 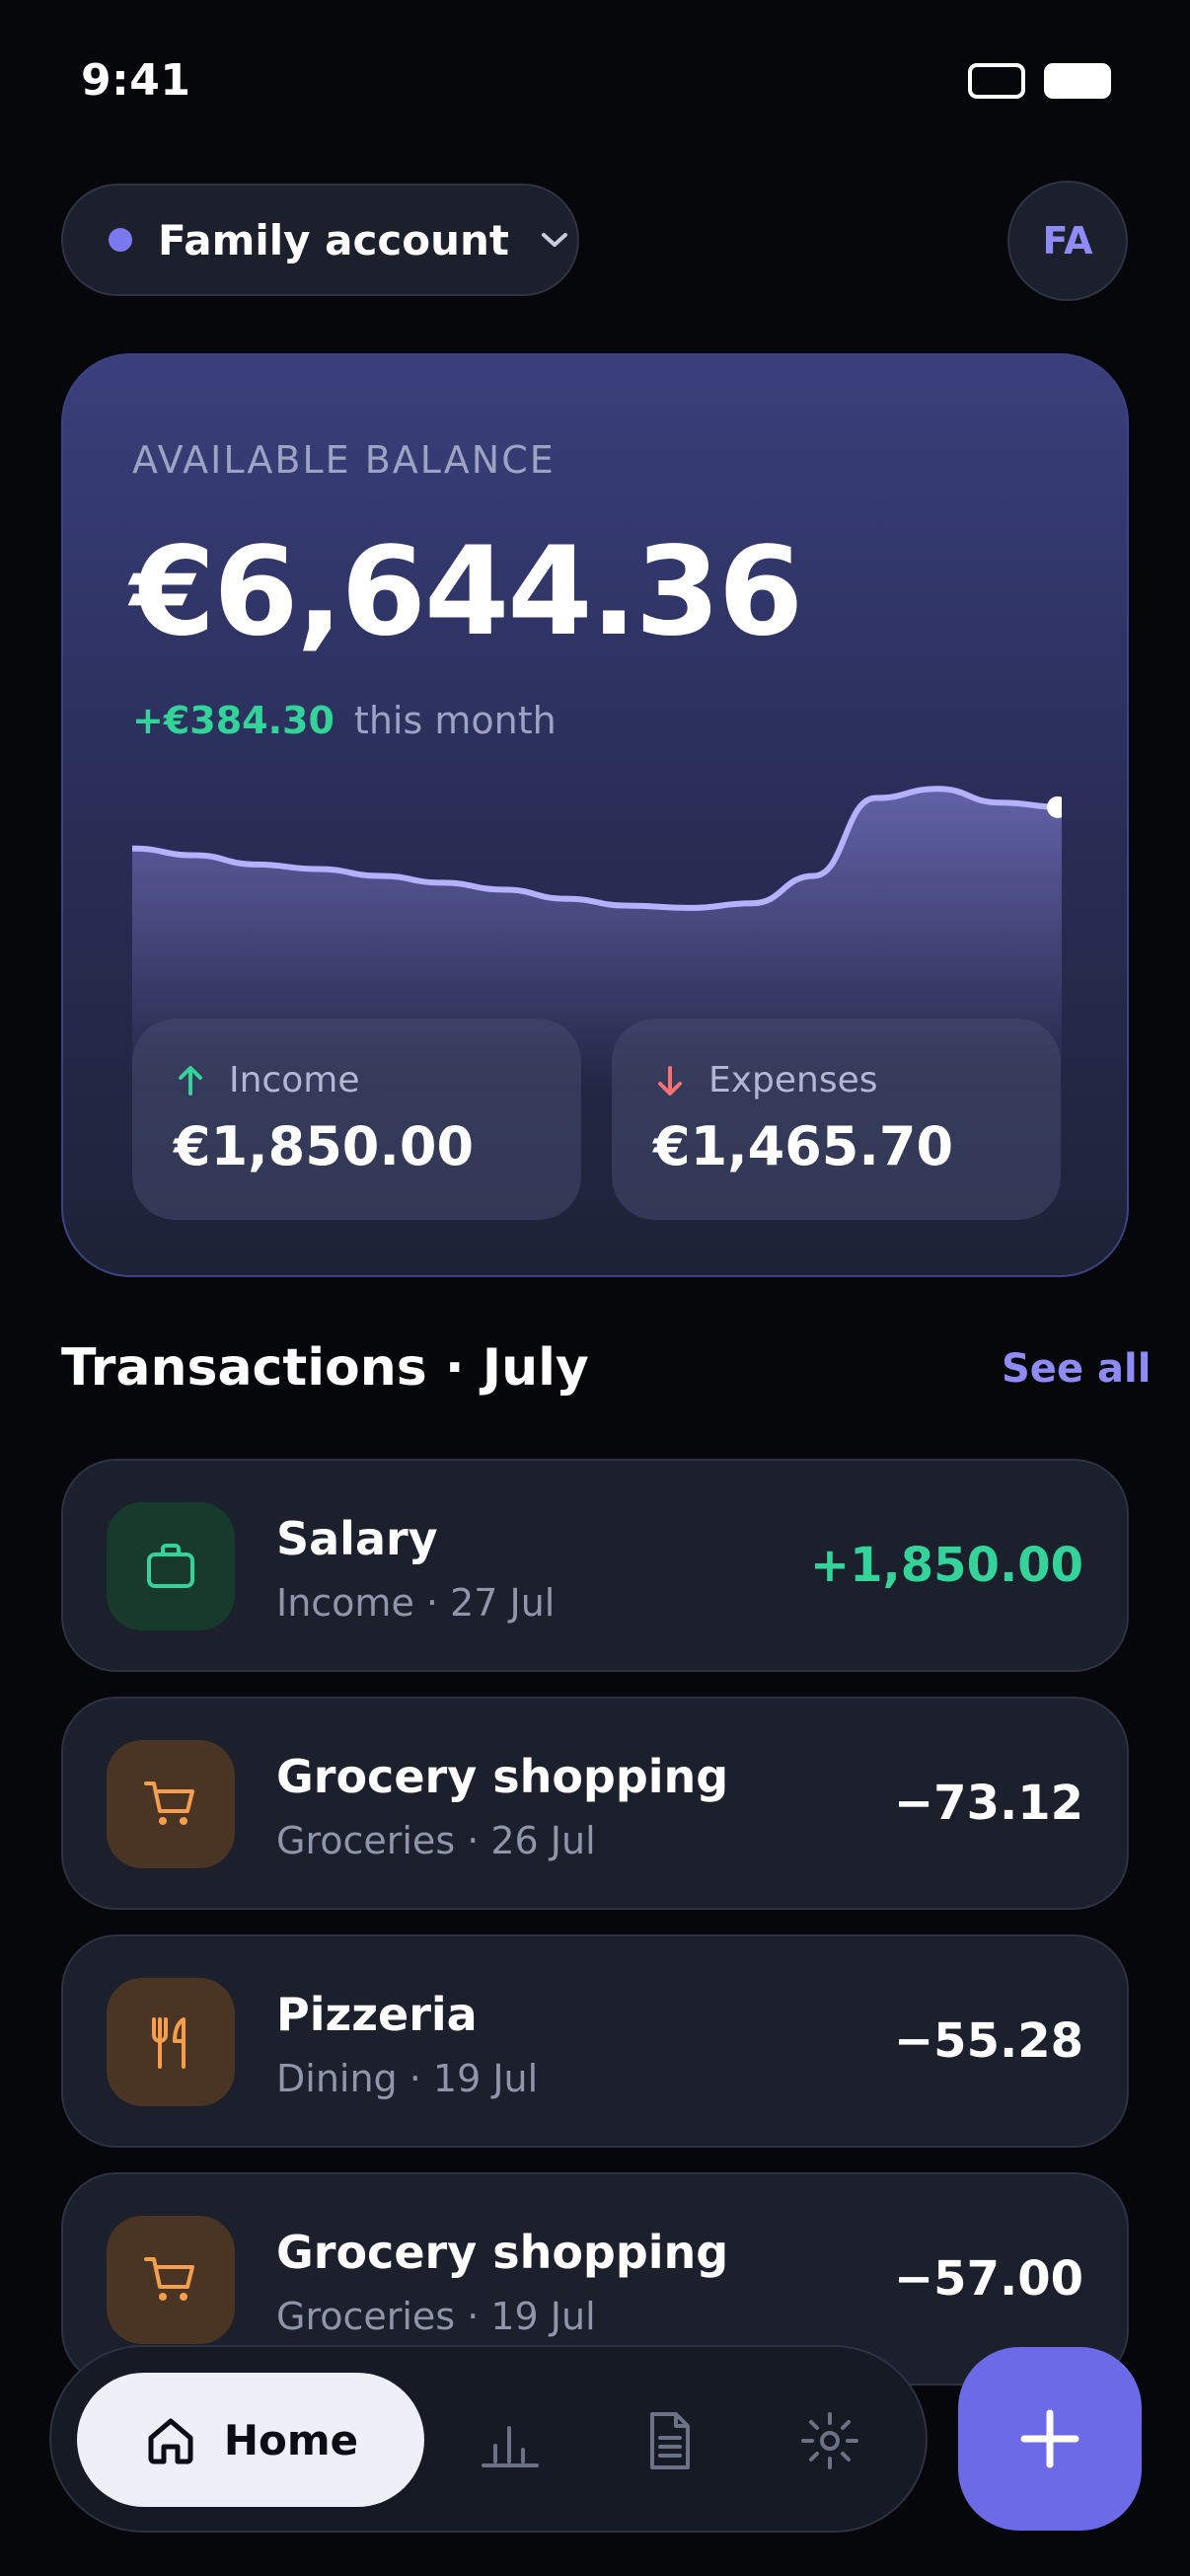 I want to click on transactions-title: Transactions · July, so click(x=325, y=1368).